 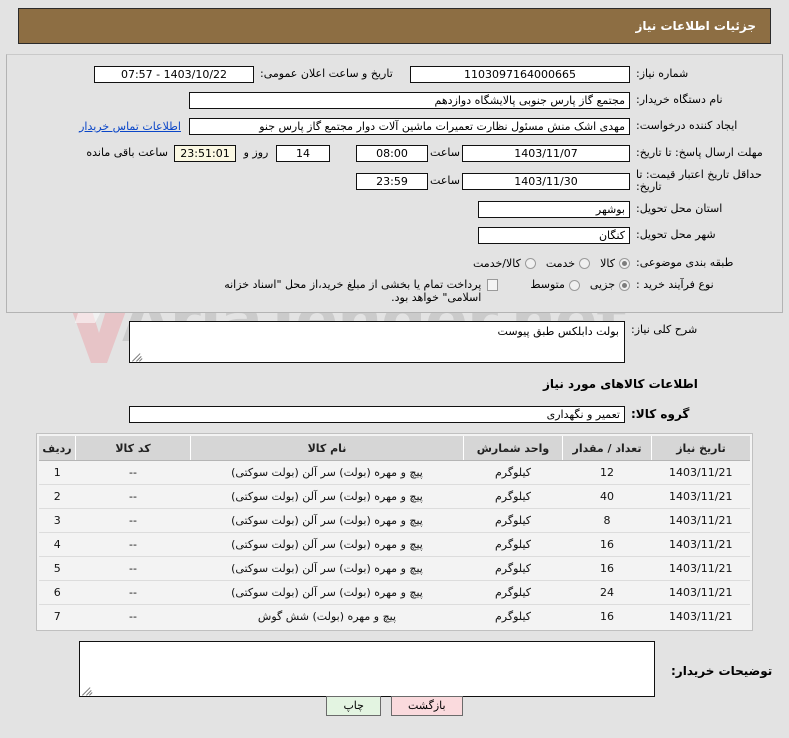 I want to click on city-label: شهر محل تحویل:, so click(x=676, y=234).